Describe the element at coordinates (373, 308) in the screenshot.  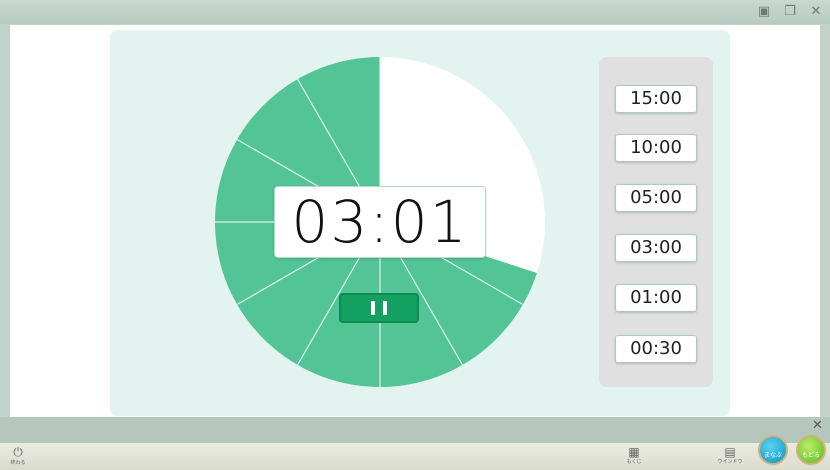
I see `pause-icon` at that location.